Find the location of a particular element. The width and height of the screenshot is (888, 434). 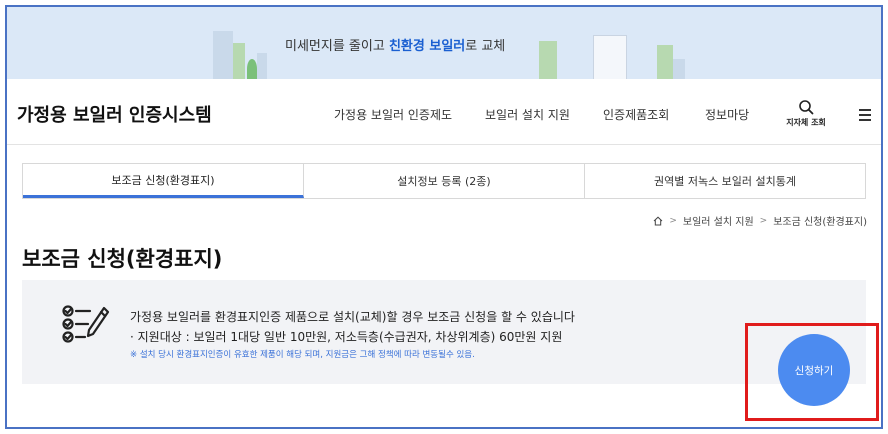

tree-illustration is located at coordinates (252, 69).